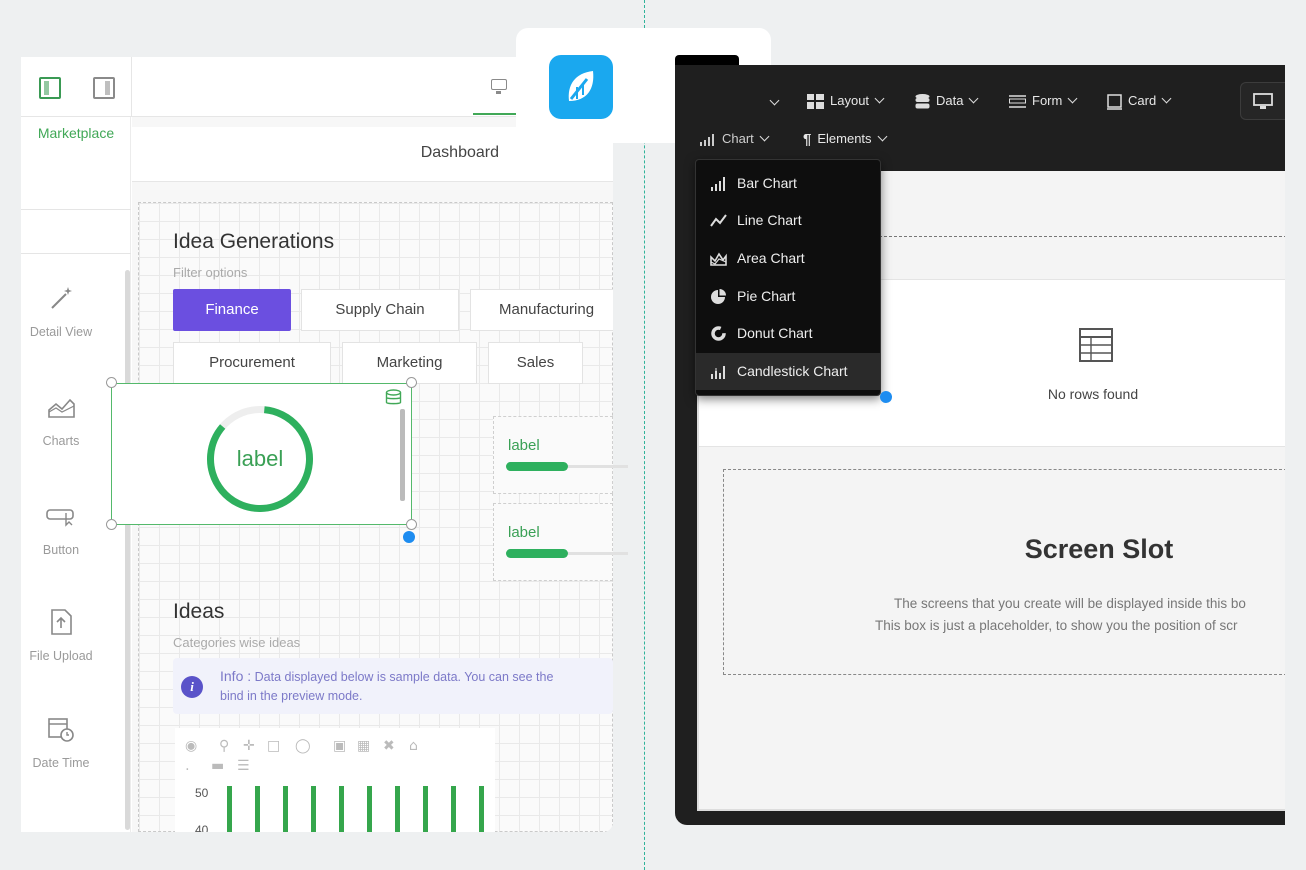 The image size is (1306, 870). Describe the element at coordinates (187, 766) in the screenshot. I see `spike-icon: ․` at that location.